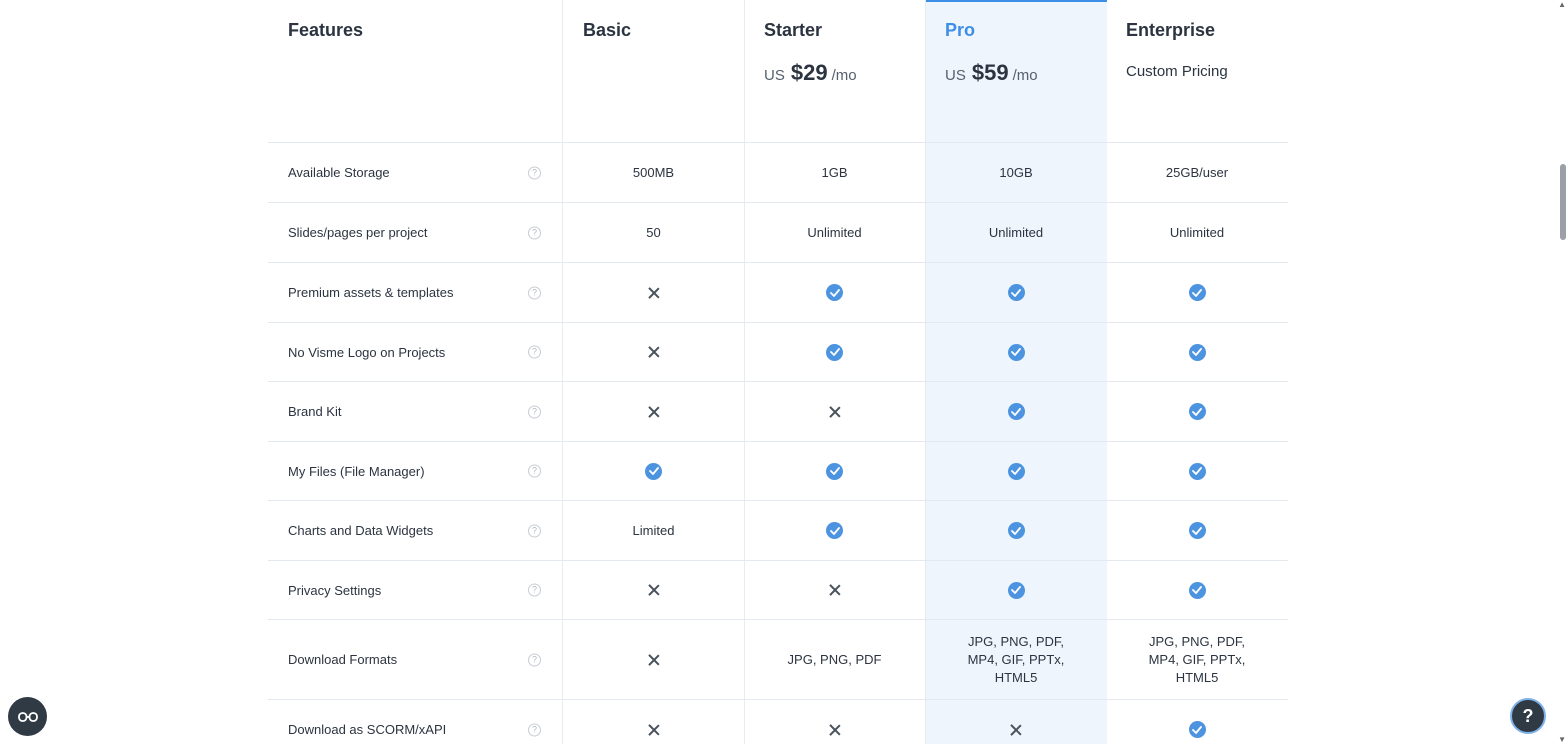  I want to click on feature-value-text: 1GB, so click(834, 172).